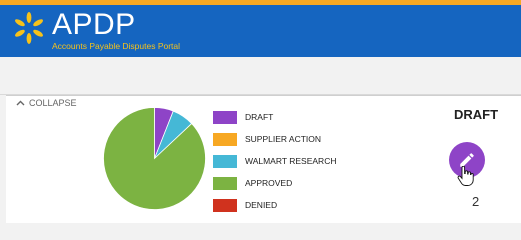  I want to click on status-title: DRAFT, so click(476, 114).